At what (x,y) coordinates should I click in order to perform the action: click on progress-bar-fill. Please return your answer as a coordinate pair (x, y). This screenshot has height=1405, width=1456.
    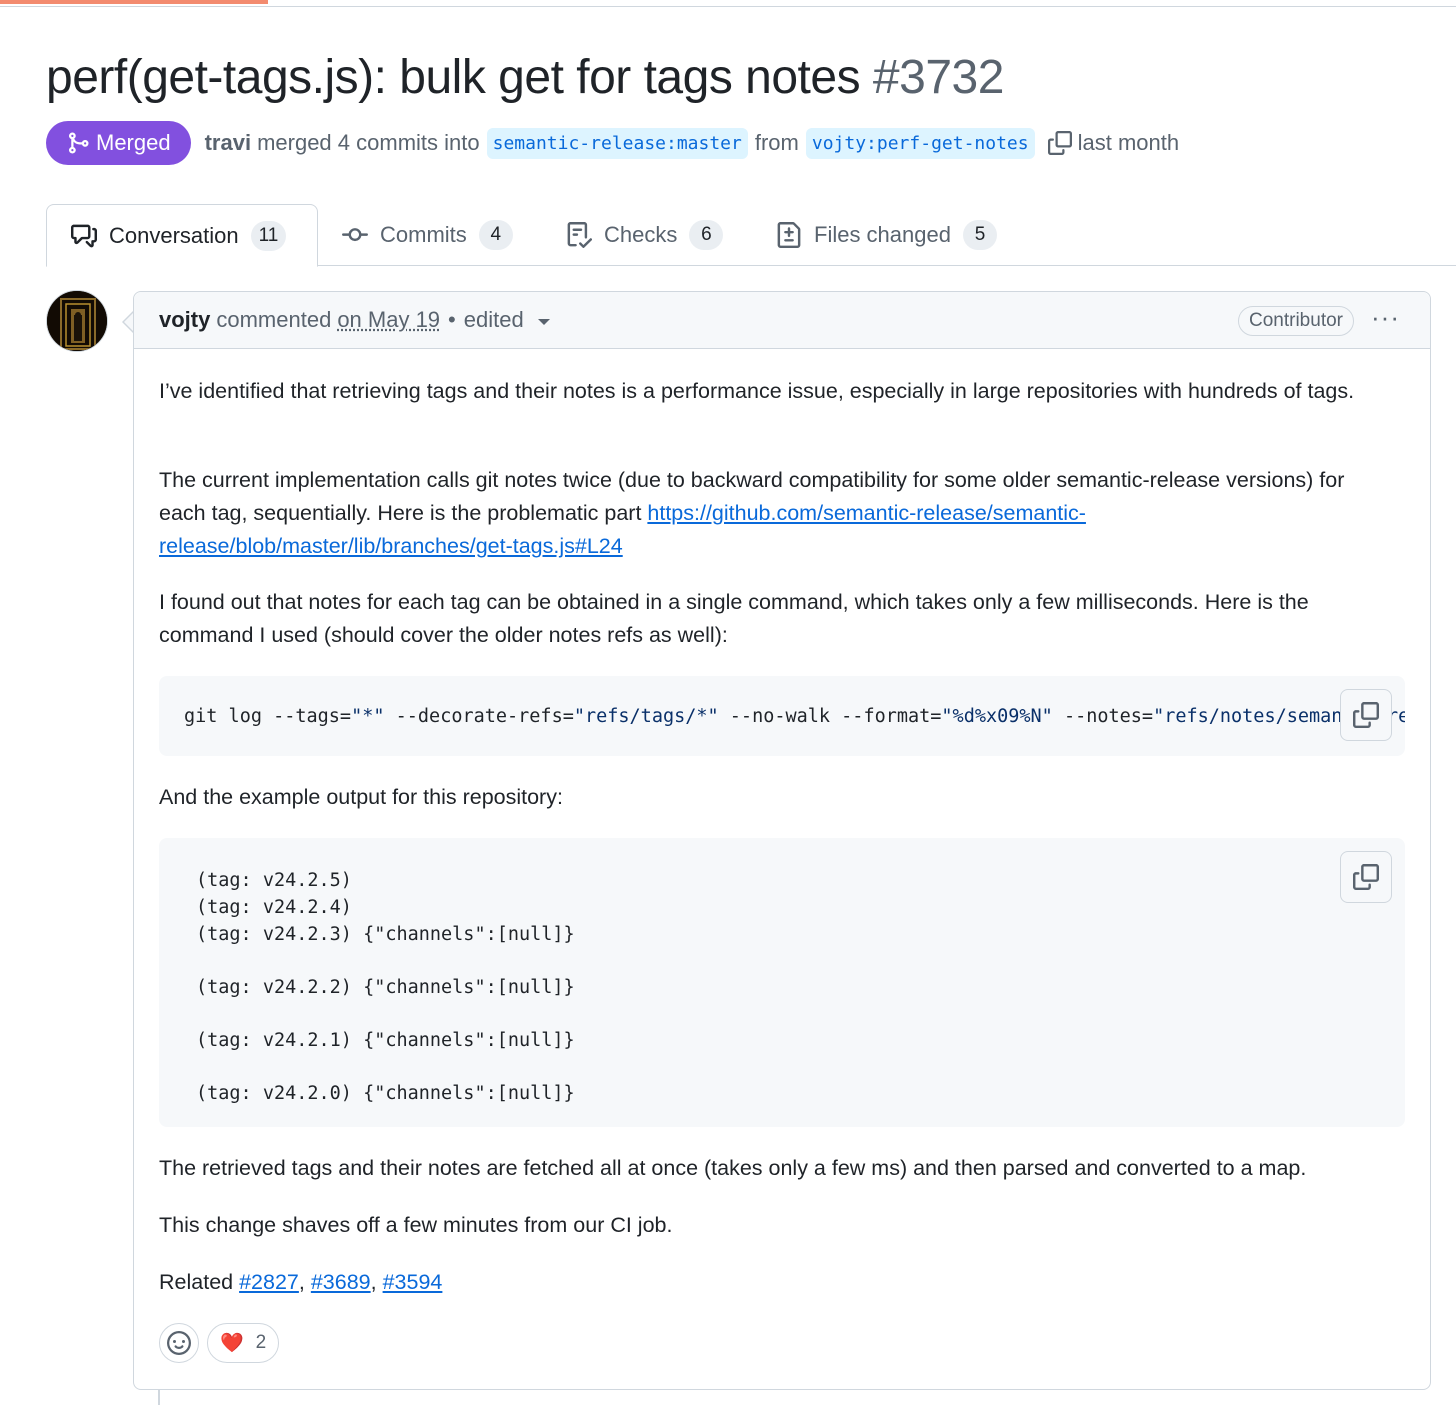
    Looking at the image, I should click on (134, 2).